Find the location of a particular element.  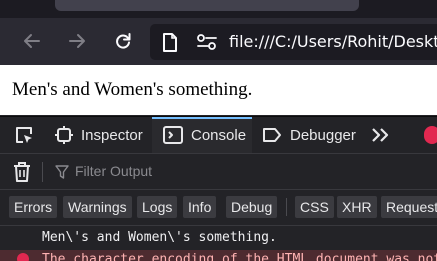

chip-debug: Debug is located at coordinates (252, 207).